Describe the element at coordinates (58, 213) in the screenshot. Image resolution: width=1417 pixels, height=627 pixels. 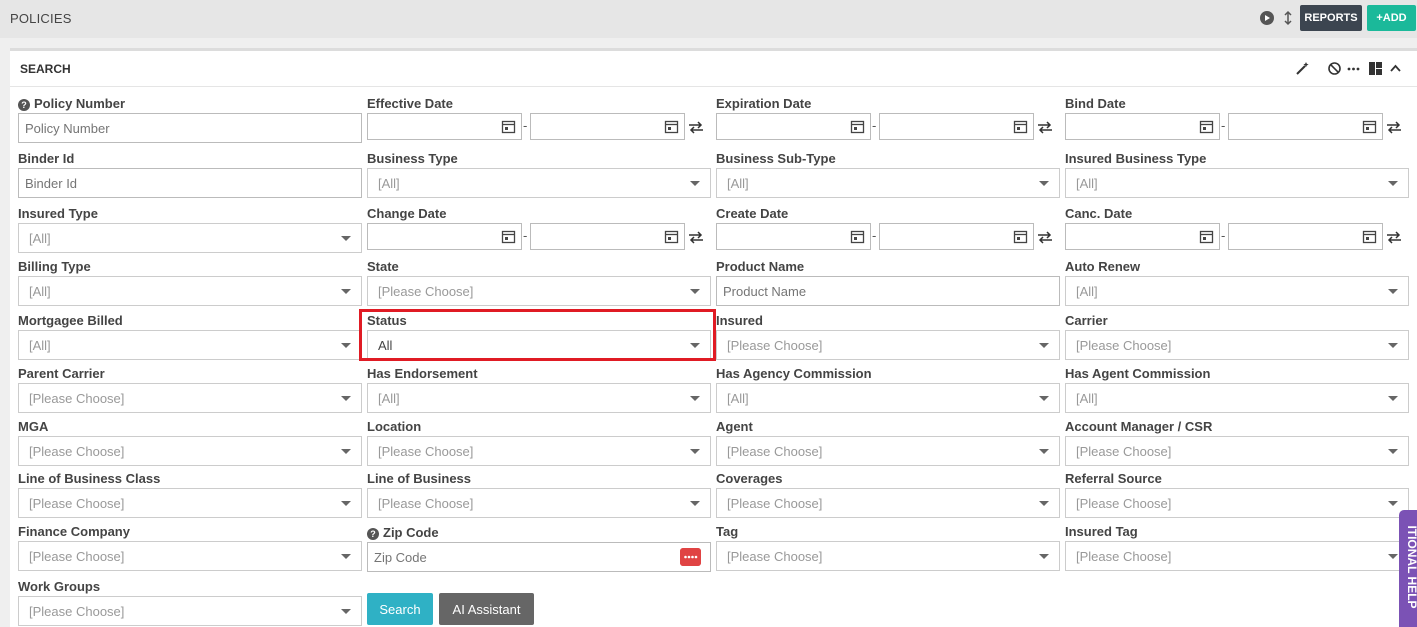
I see `insured-type-label: Insured Type` at that location.